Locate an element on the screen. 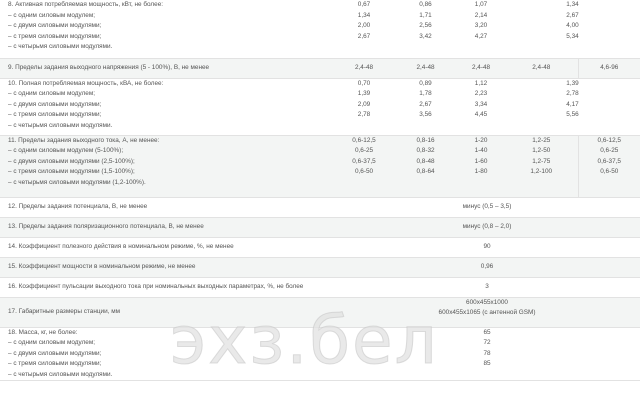 The height and width of the screenshot is (403, 640). value-cell: 0,96 is located at coordinates (487, 267).